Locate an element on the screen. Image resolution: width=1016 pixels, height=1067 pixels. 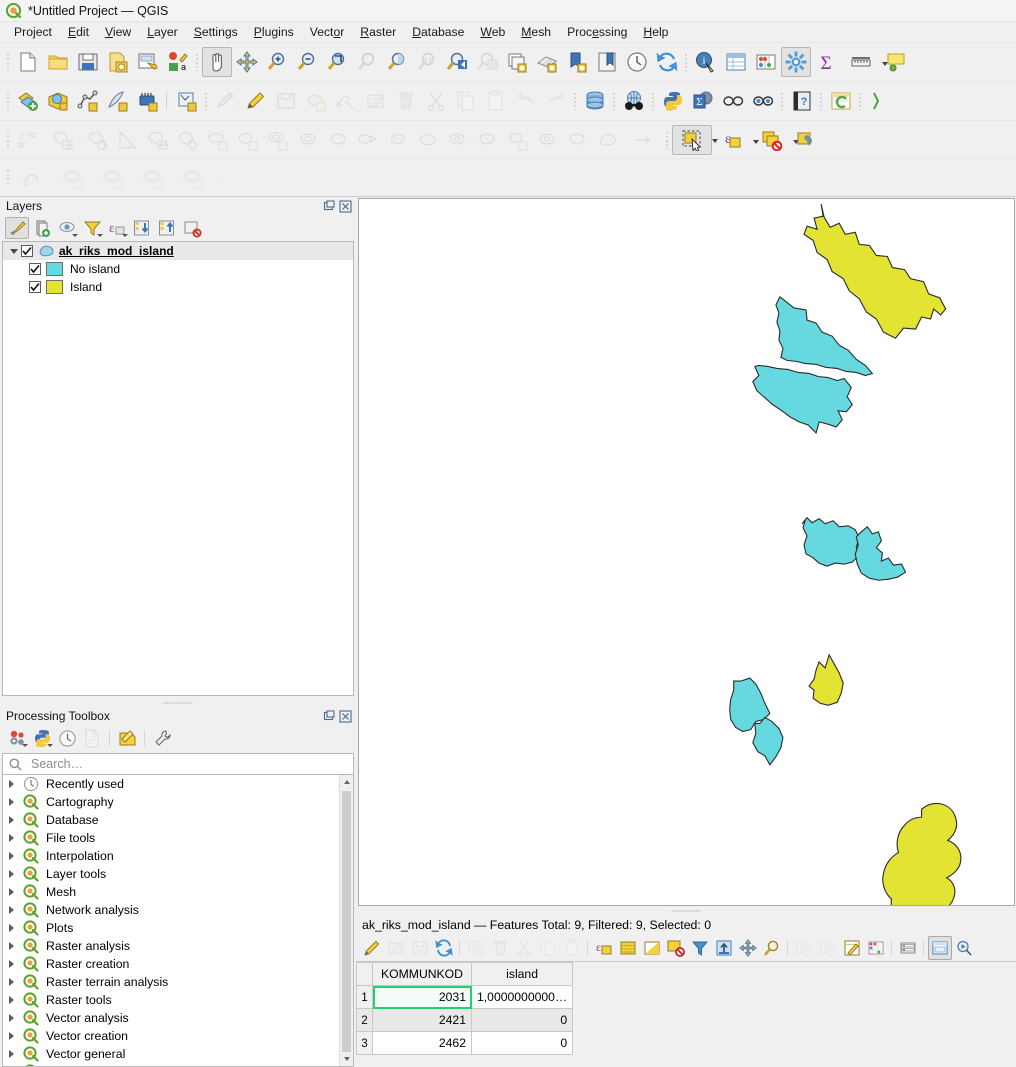
processing-group-recently-used: Recently used is located at coordinates (178, 784).